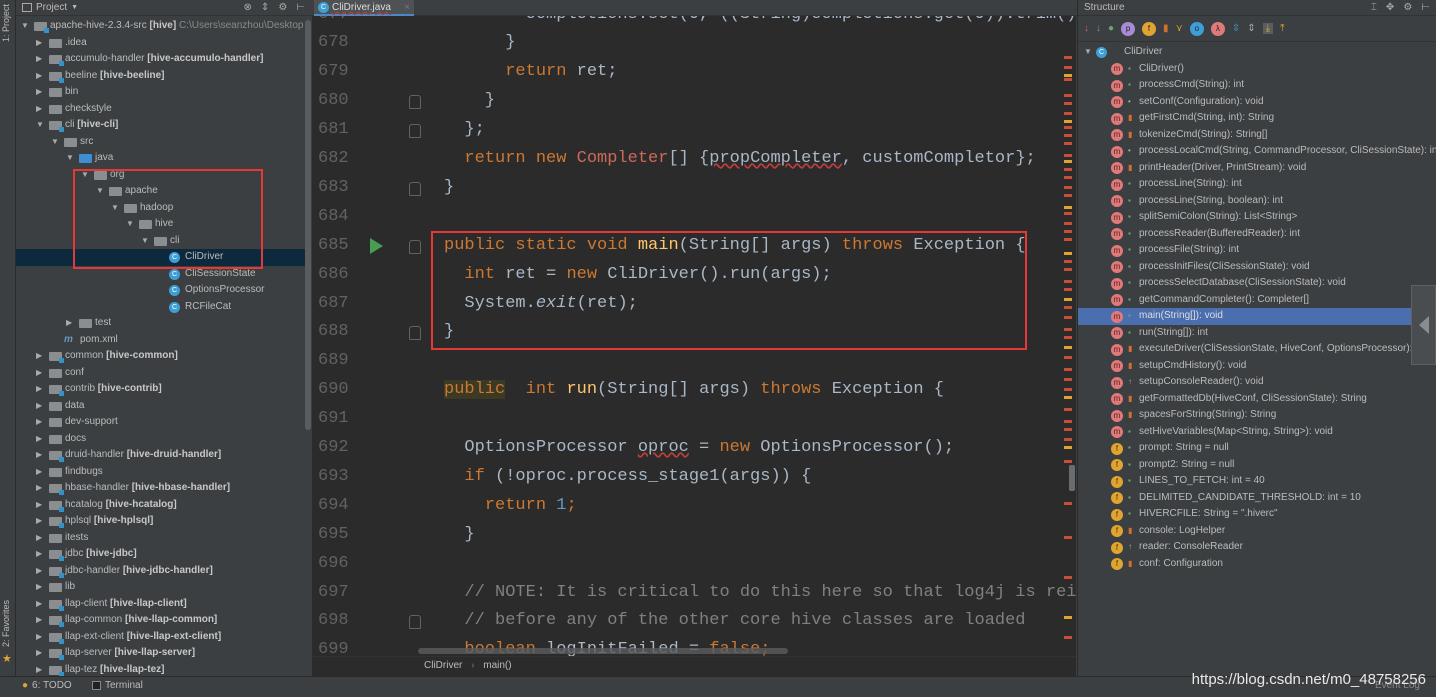 The width and height of the screenshot is (1436, 697). What do you see at coordinates (1257, 217) in the screenshot?
I see `structure-item: m ▪ splitSemiColon(String): List<String>` at bounding box center [1257, 217].